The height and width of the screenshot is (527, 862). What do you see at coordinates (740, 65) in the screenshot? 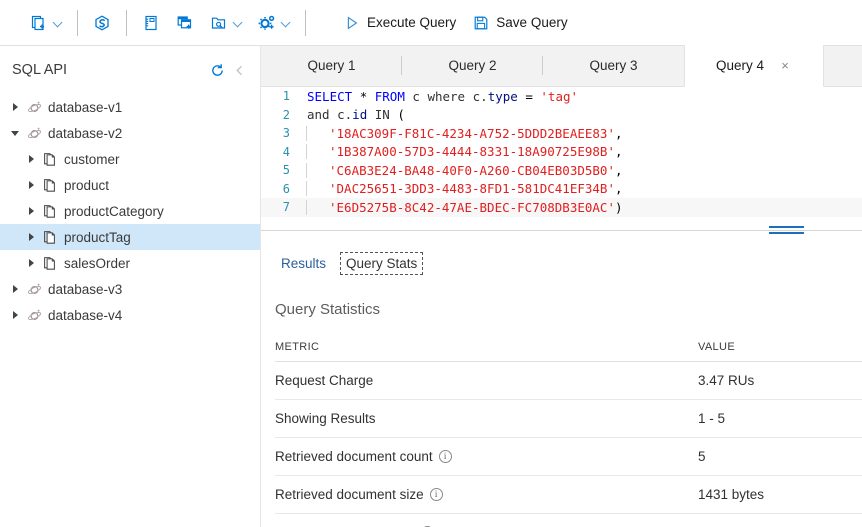
I see `tab-label: Query 4` at bounding box center [740, 65].